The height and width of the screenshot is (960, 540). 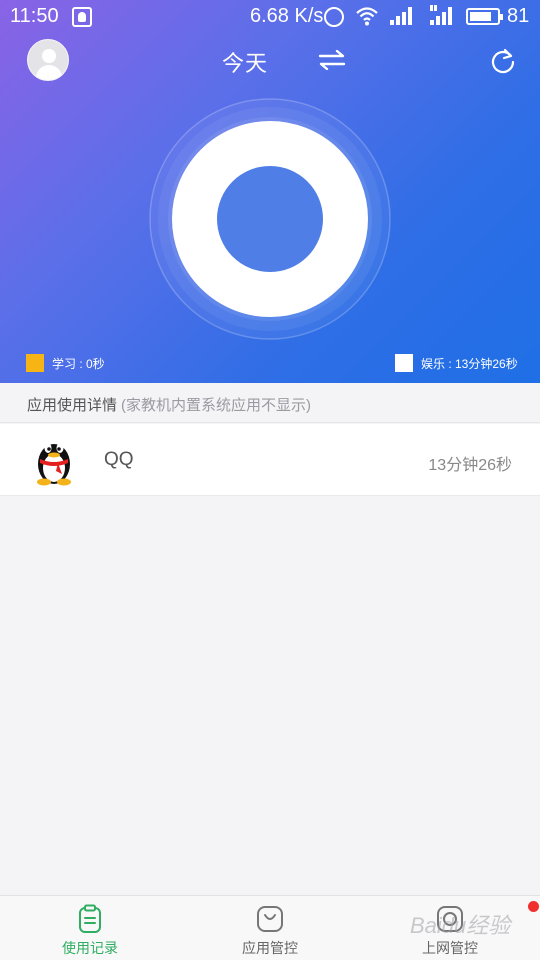 I want to click on status-bar: 11:50 6.68 K/s 81, so click(x=270, y=17).